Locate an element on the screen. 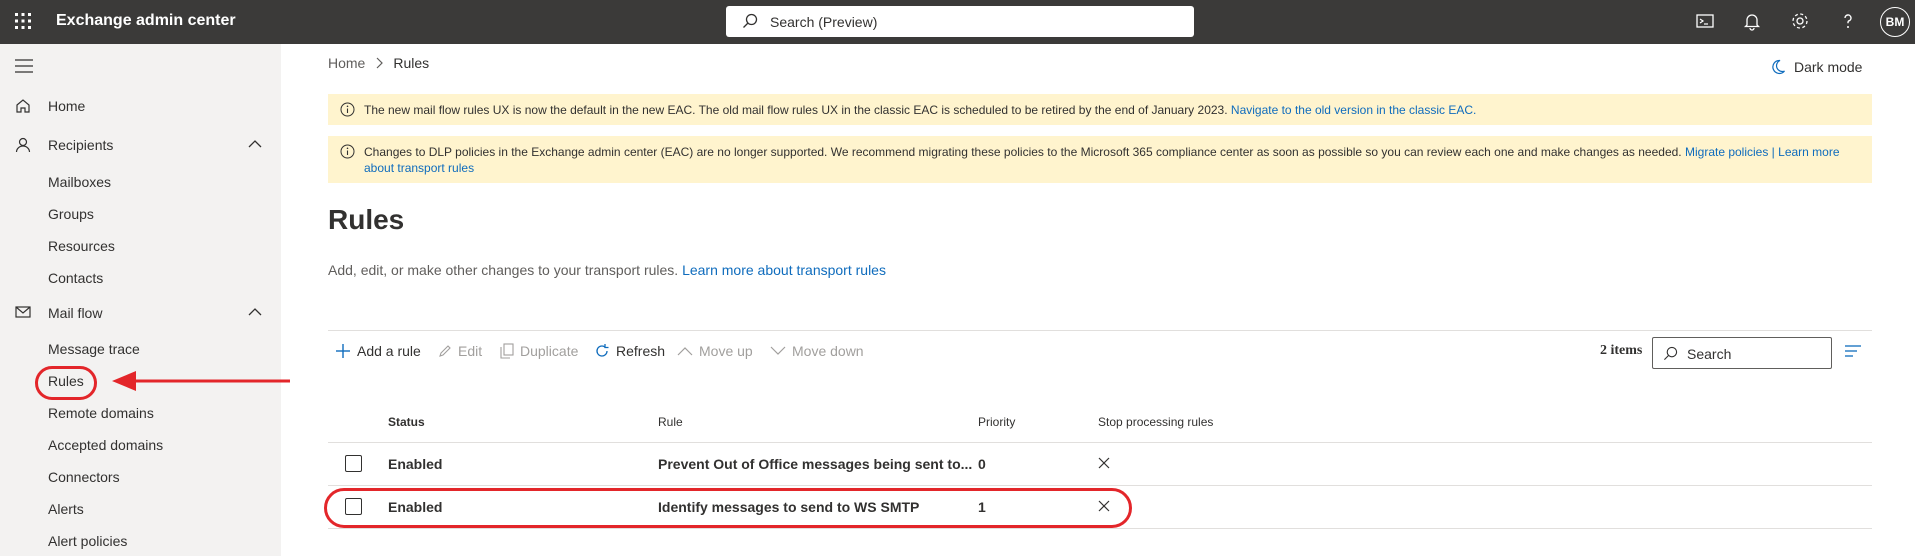 This screenshot has height=556, width=1915. sidebar-item-resources: Resources is located at coordinates (81, 248).